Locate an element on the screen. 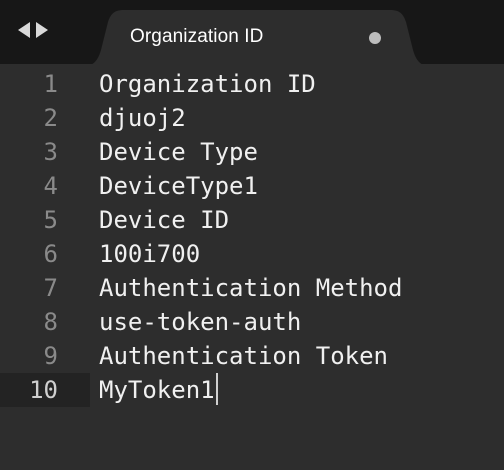 The width and height of the screenshot is (504, 470). line-number: 10 is located at coordinates (43, 390).